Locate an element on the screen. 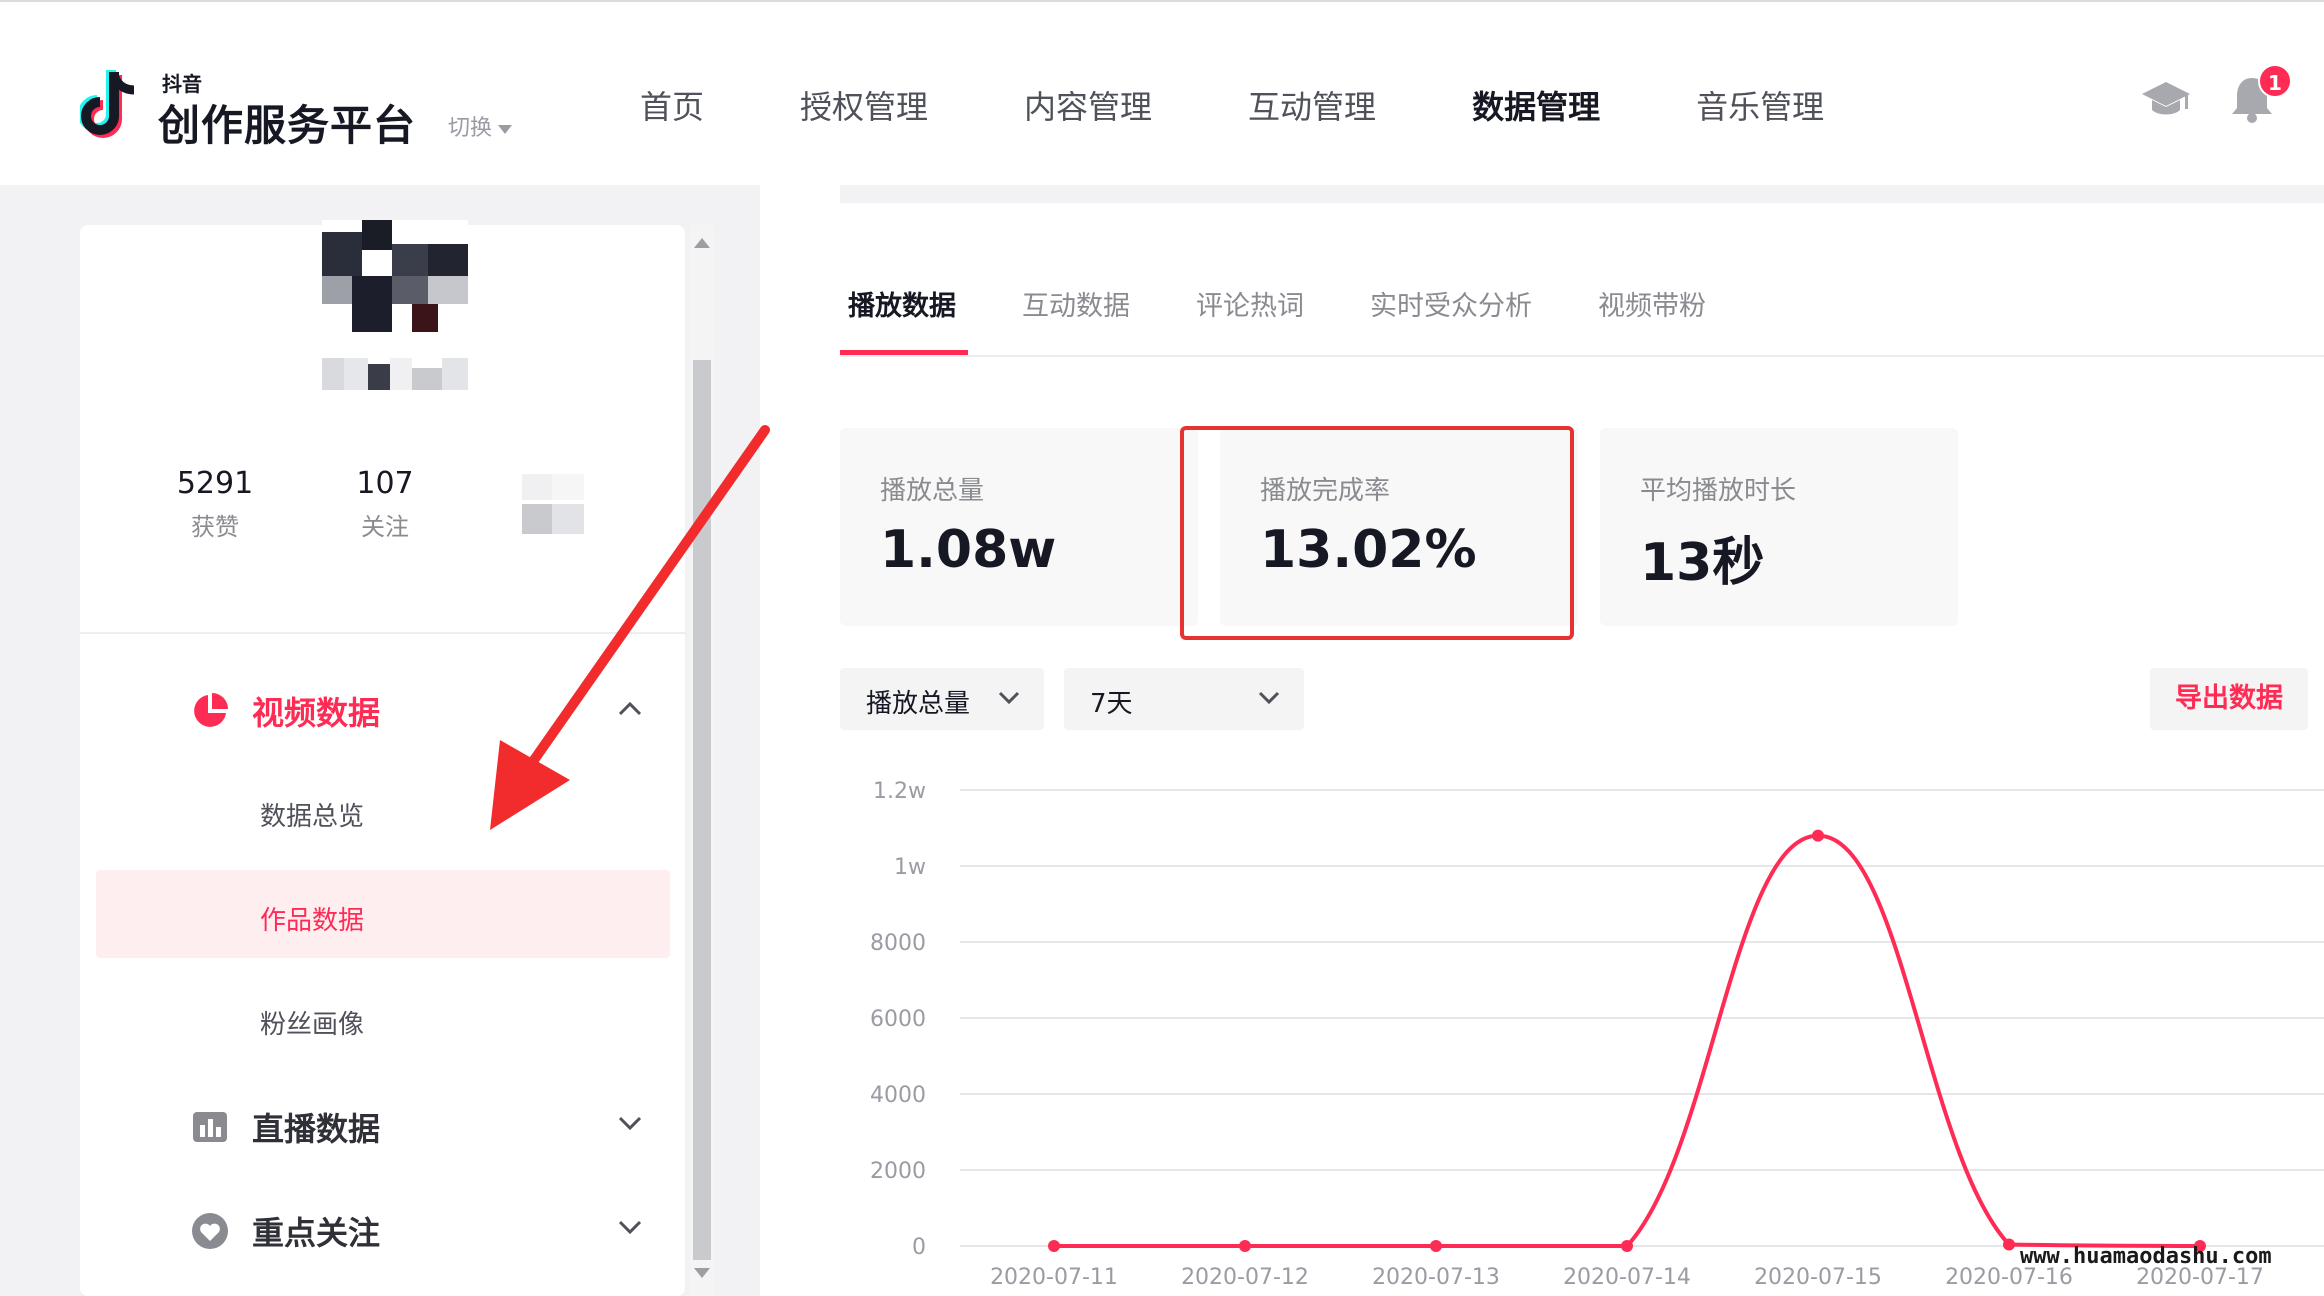 This screenshot has width=2324, height=1296. tabs-divider is located at coordinates (1582, 356).